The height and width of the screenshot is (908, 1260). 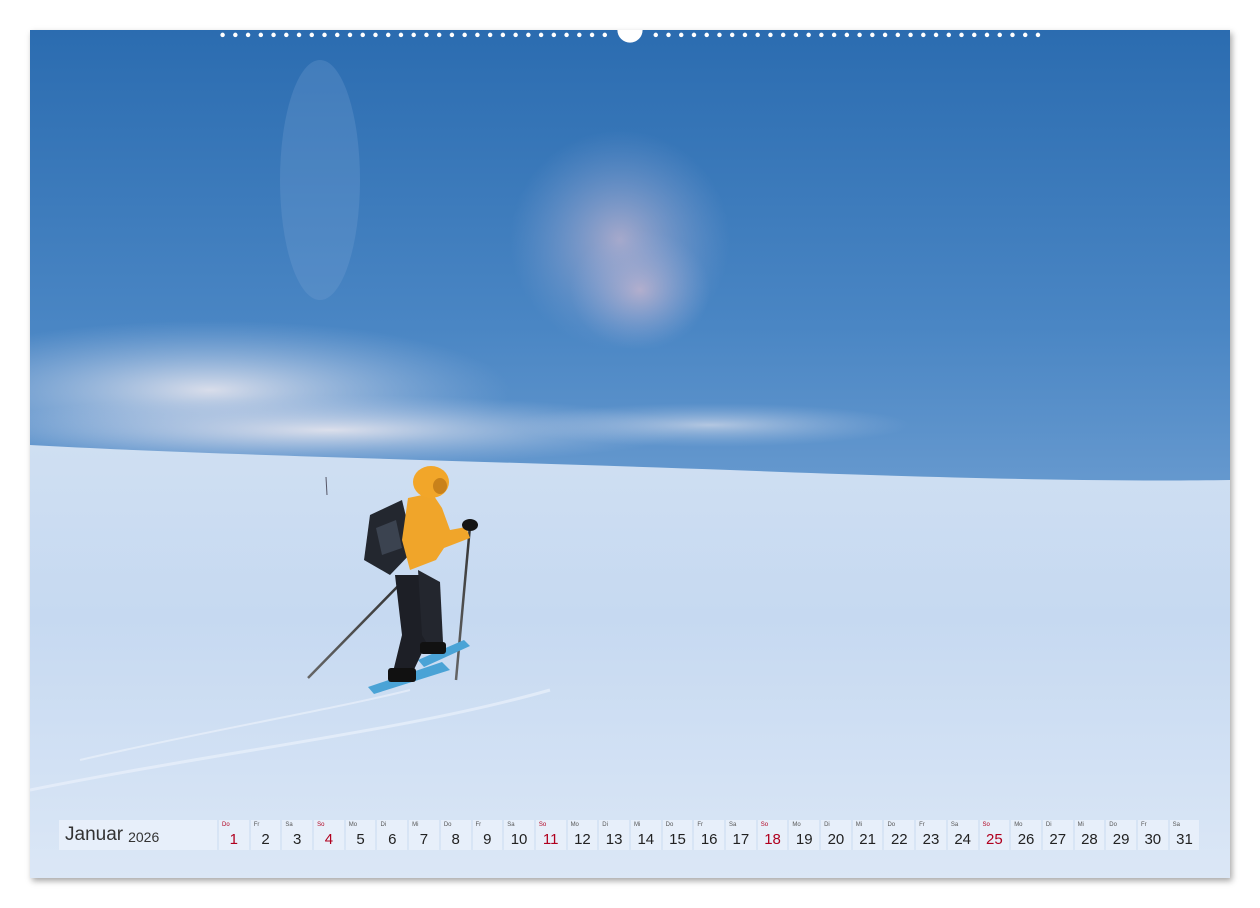 I want to click on month-year: 2026, so click(x=144, y=836).